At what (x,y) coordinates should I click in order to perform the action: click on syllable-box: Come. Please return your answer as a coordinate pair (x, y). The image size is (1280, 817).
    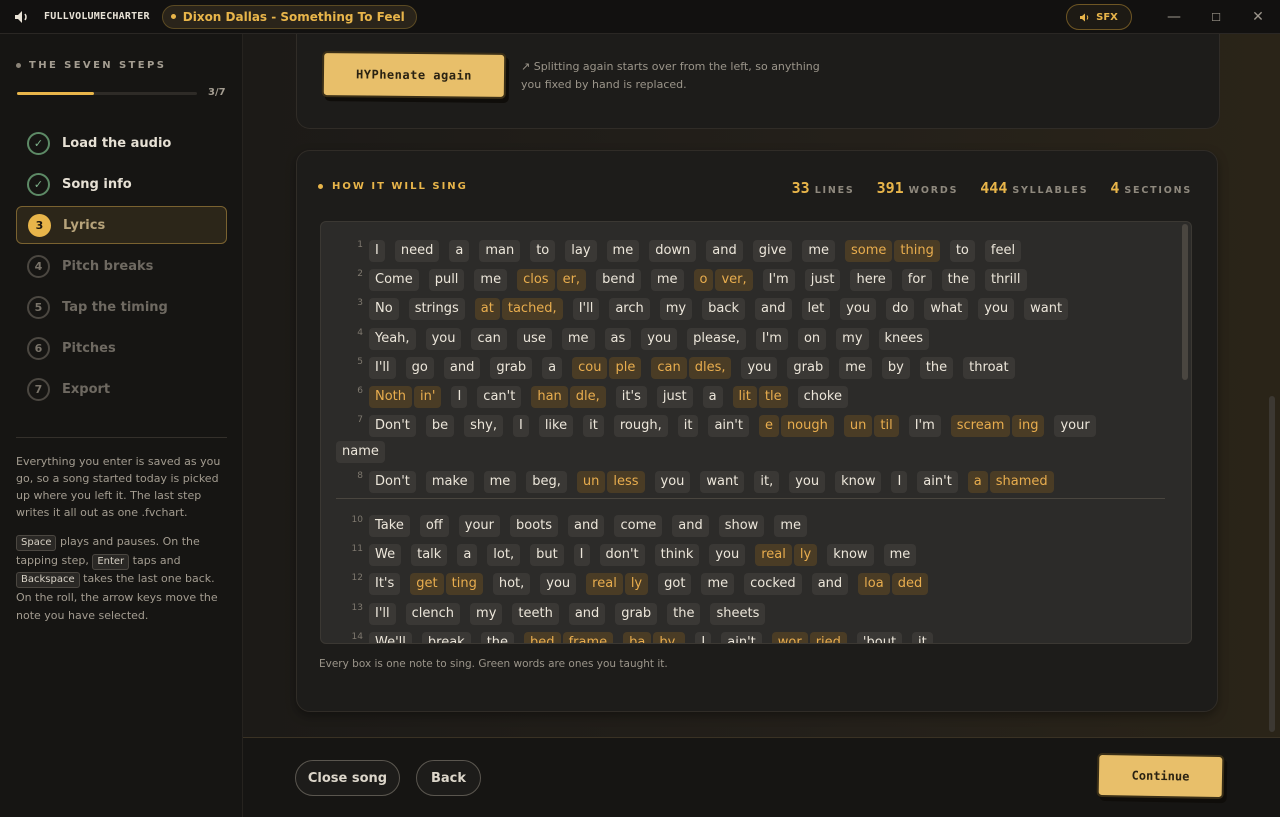
    Looking at the image, I should click on (394, 280).